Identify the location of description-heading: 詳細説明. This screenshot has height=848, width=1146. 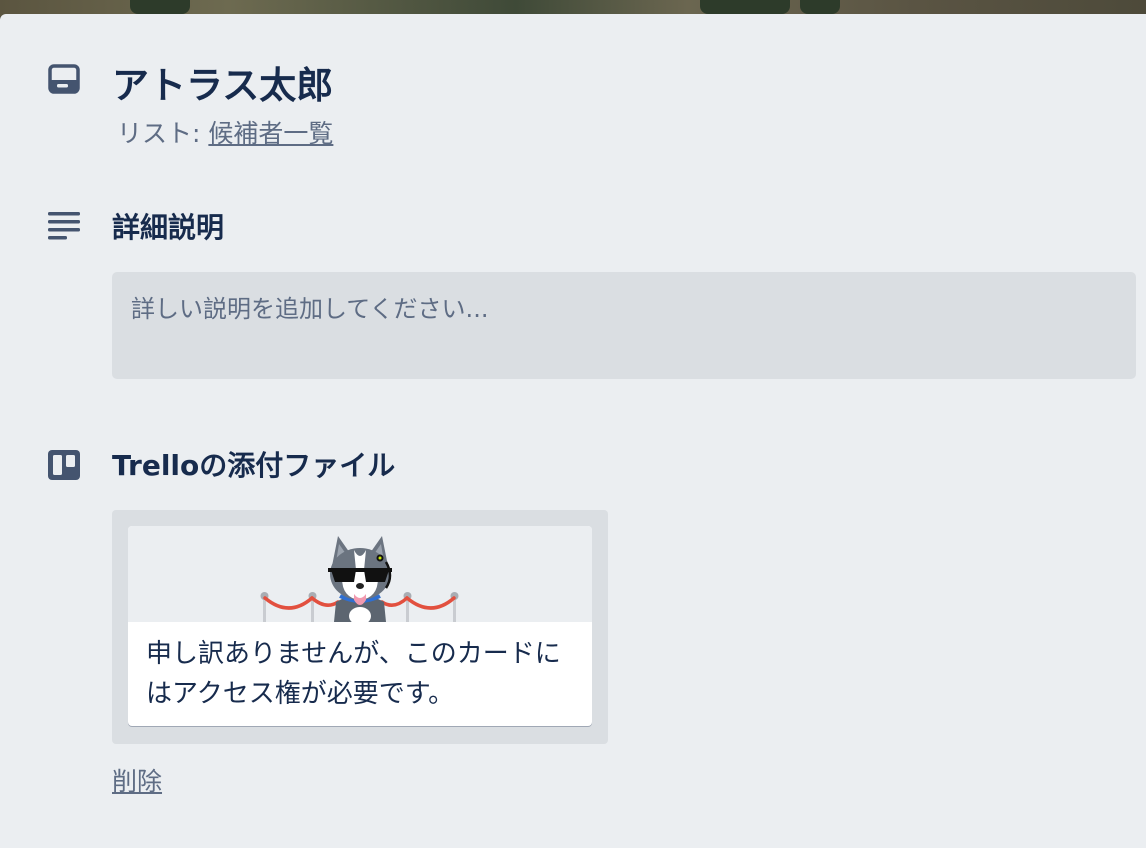
(168, 227).